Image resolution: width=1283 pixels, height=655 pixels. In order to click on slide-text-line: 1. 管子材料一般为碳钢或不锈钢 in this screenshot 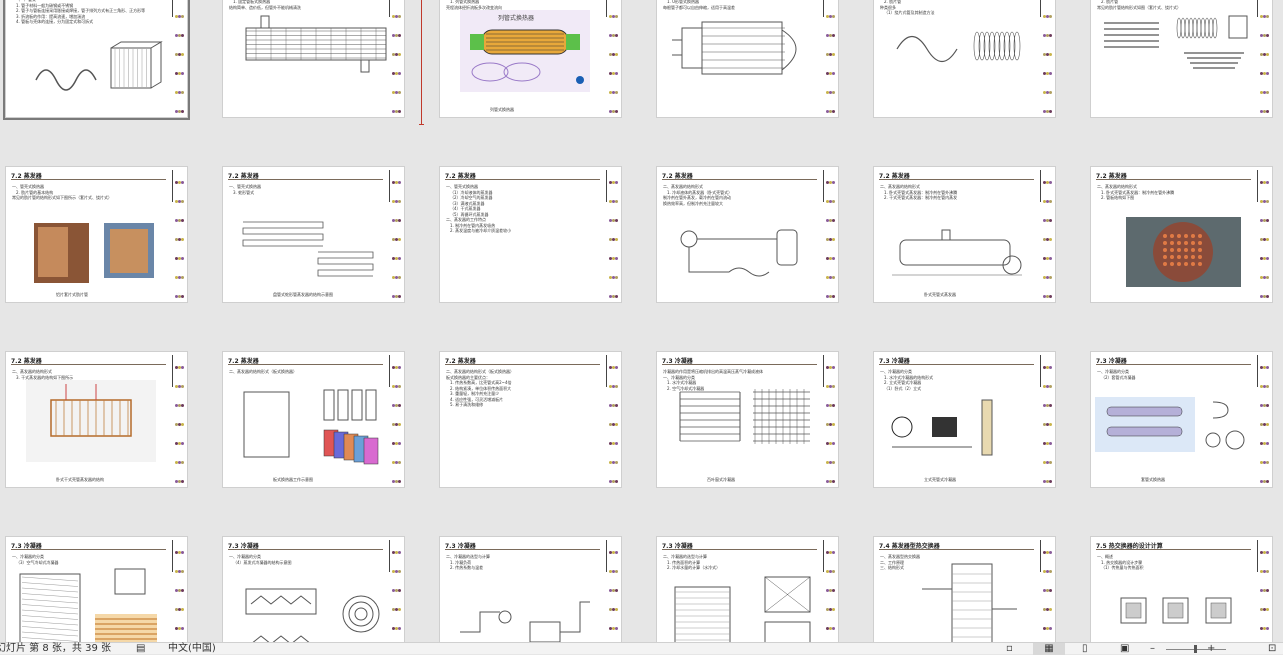, I will do `click(45, 5)`.